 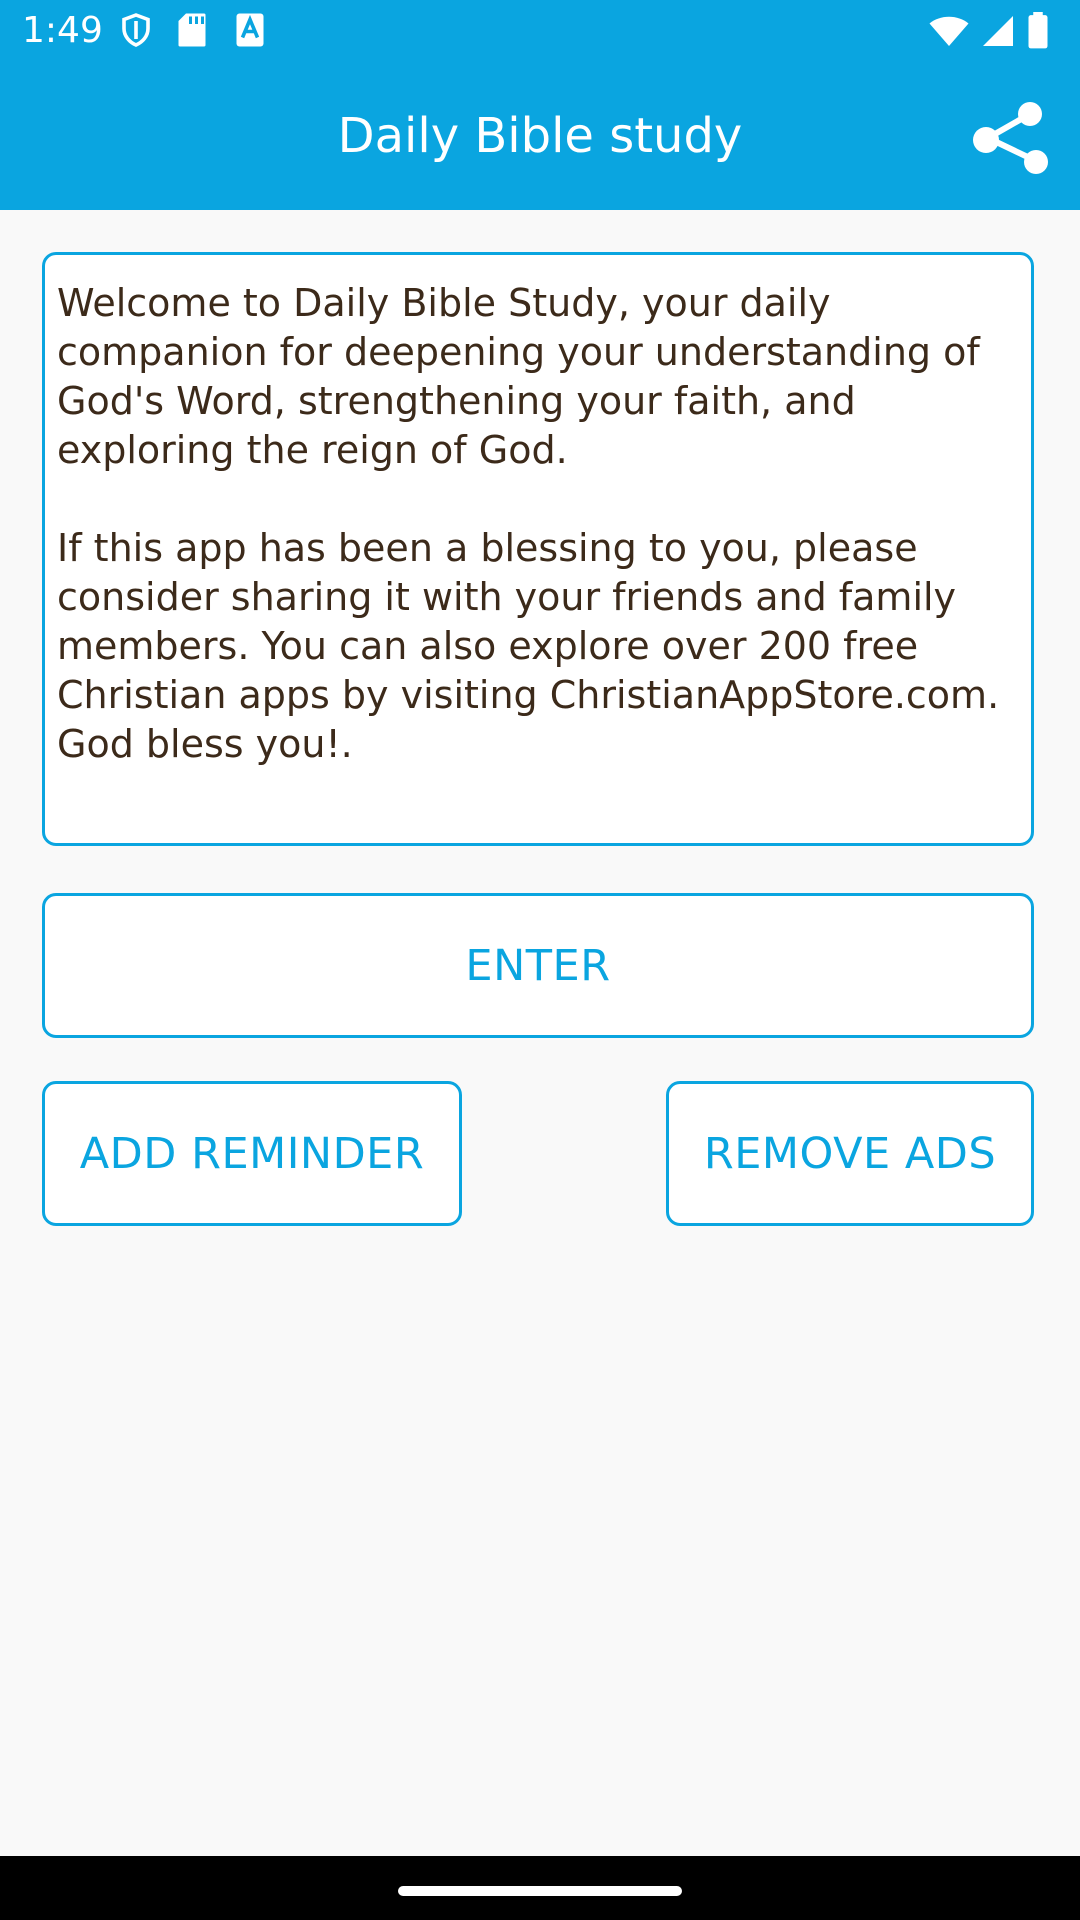 I want to click on shield-icon, so click(x=136, y=30).